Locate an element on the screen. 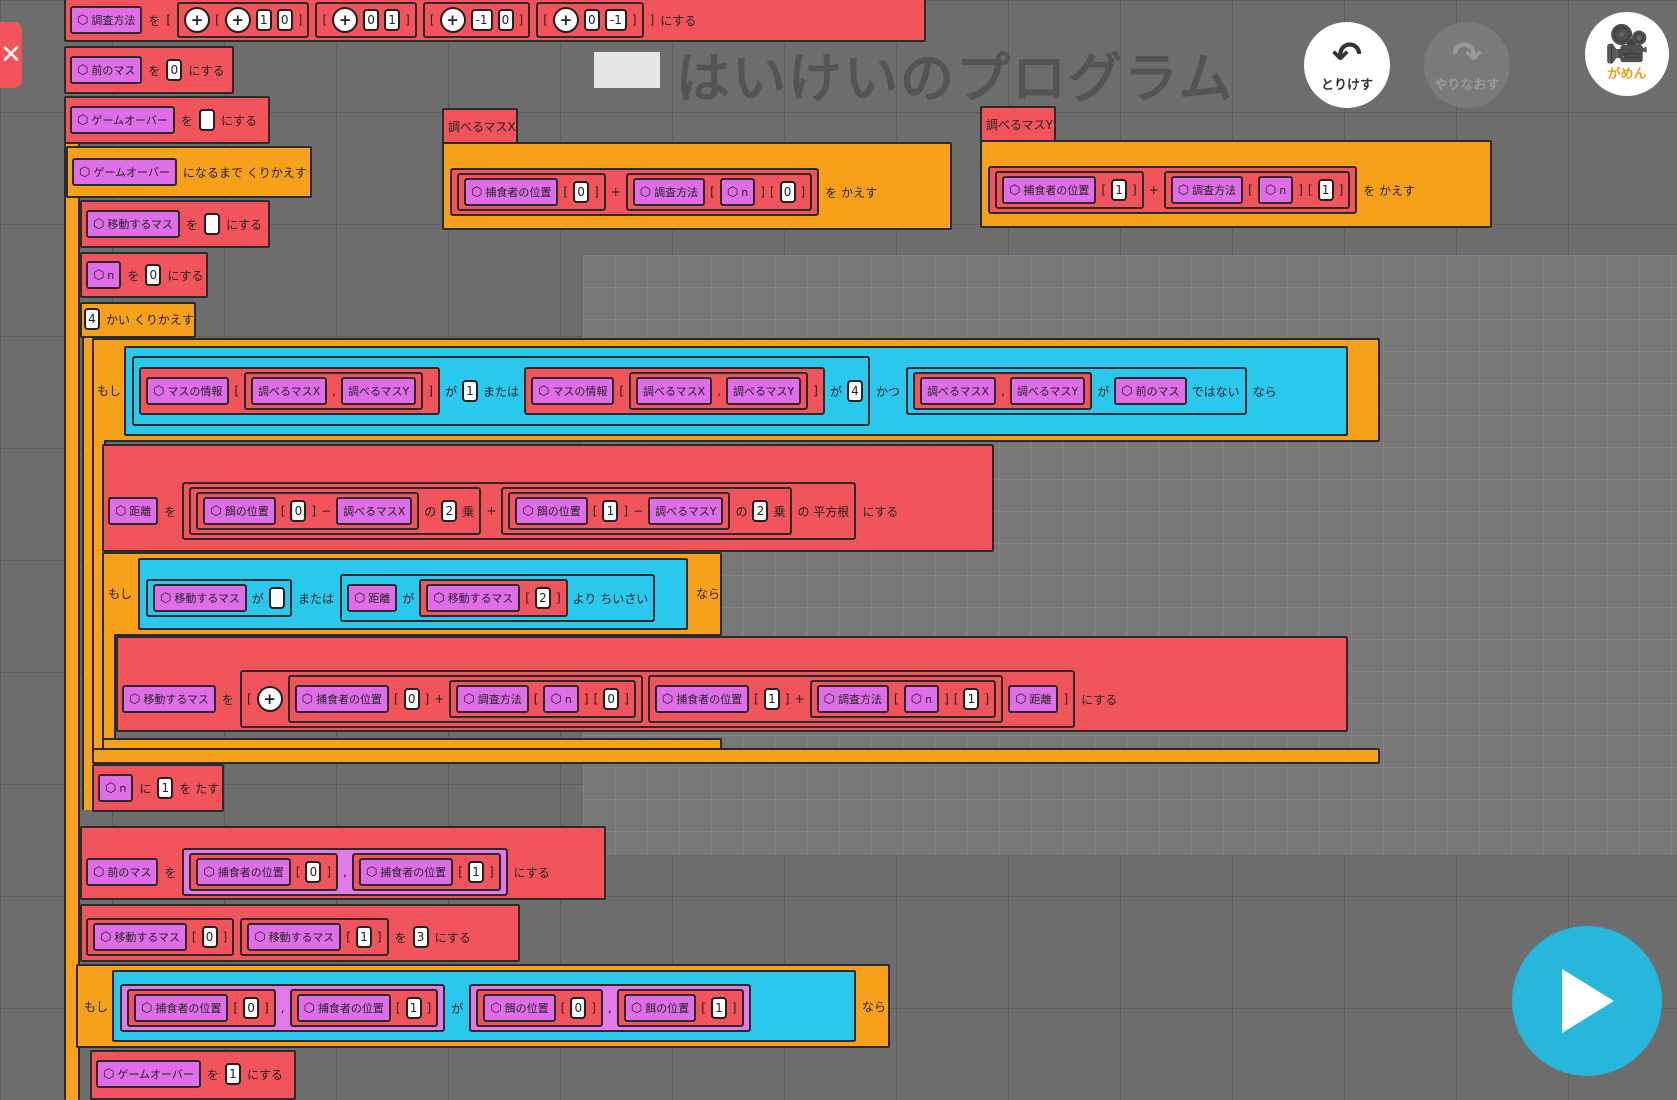 This screenshot has height=1100, width=1677. diff-y: ⬡ 餌の位置 [1] − 調べるマスY is located at coordinates (619, 511).